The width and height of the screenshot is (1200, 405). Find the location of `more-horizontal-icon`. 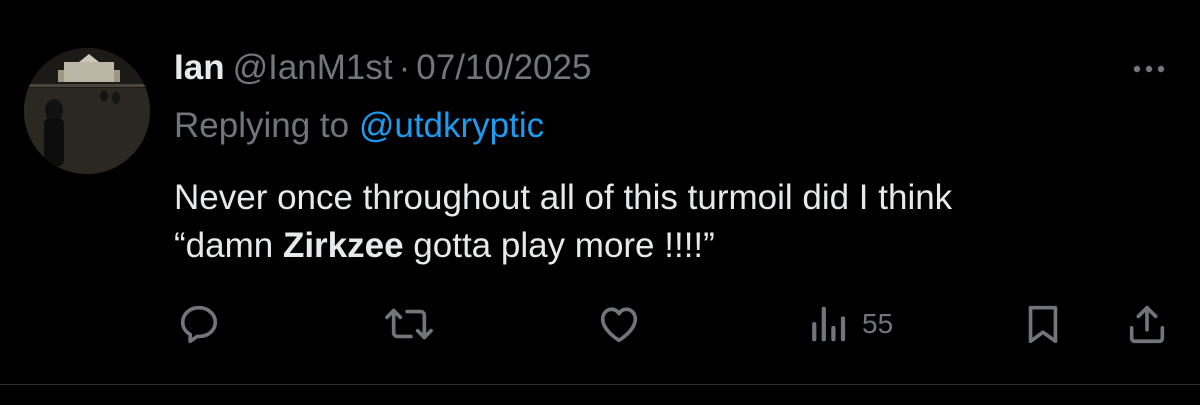

more-horizontal-icon is located at coordinates (1149, 69).